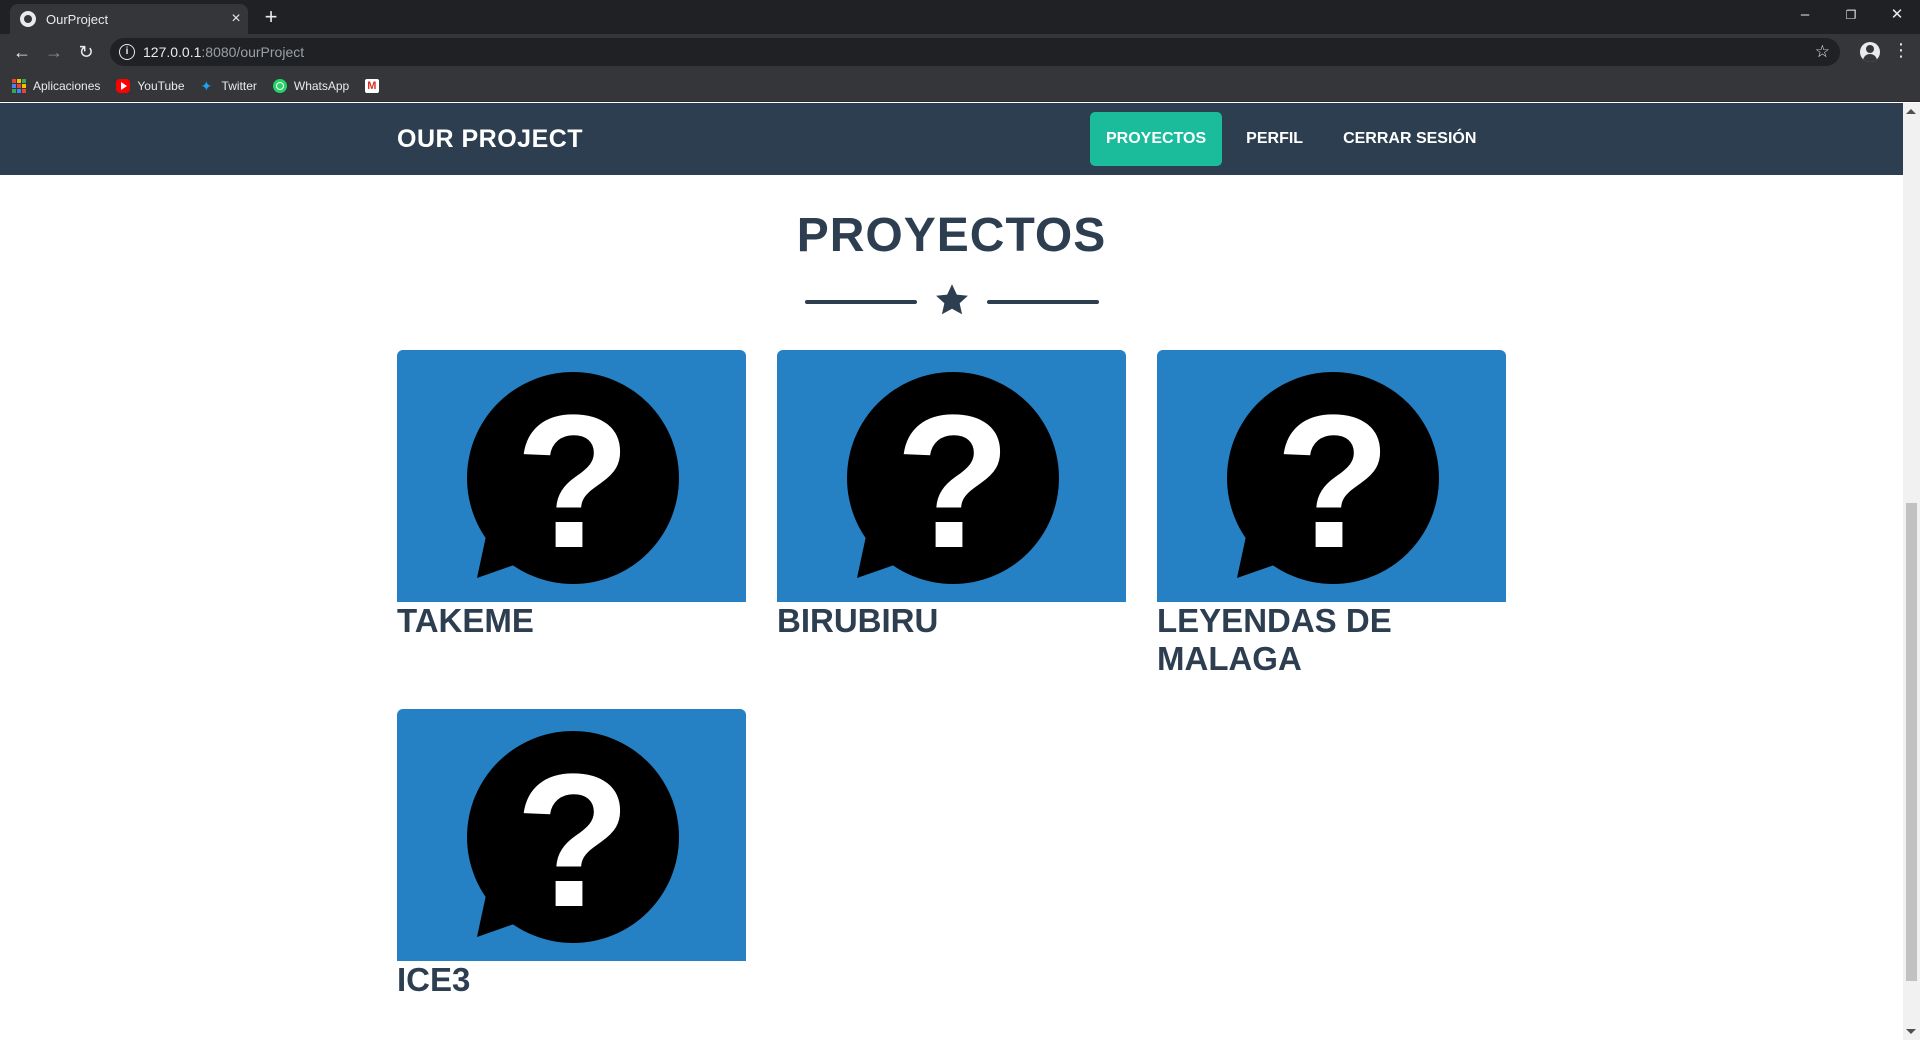  I want to click on site-info-icon: i, so click(127, 52).